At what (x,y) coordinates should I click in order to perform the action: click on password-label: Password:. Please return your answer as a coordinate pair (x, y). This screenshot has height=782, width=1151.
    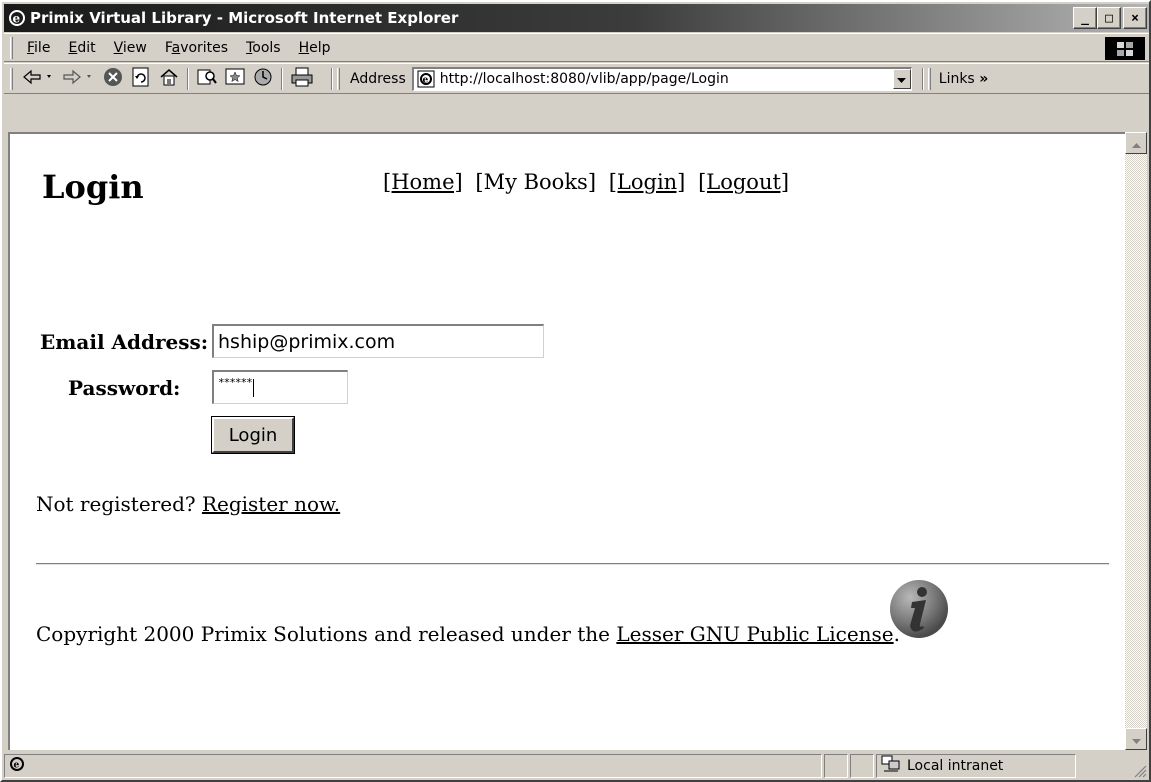
    Looking at the image, I should click on (124, 388).